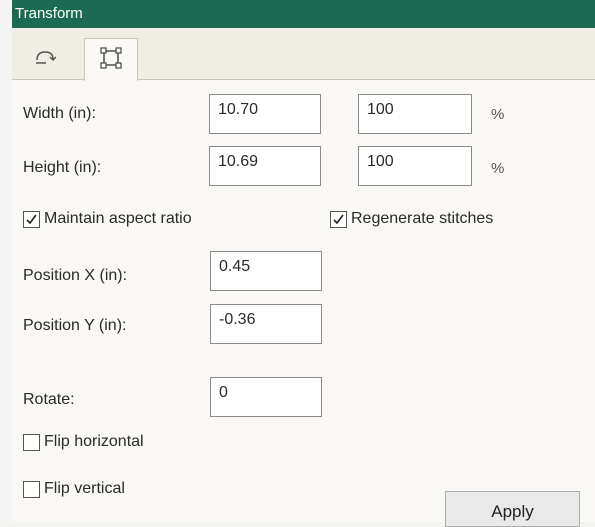  Describe the element at coordinates (498, 168) in the screenshot. I see `height-percent-unit: %` at that location.